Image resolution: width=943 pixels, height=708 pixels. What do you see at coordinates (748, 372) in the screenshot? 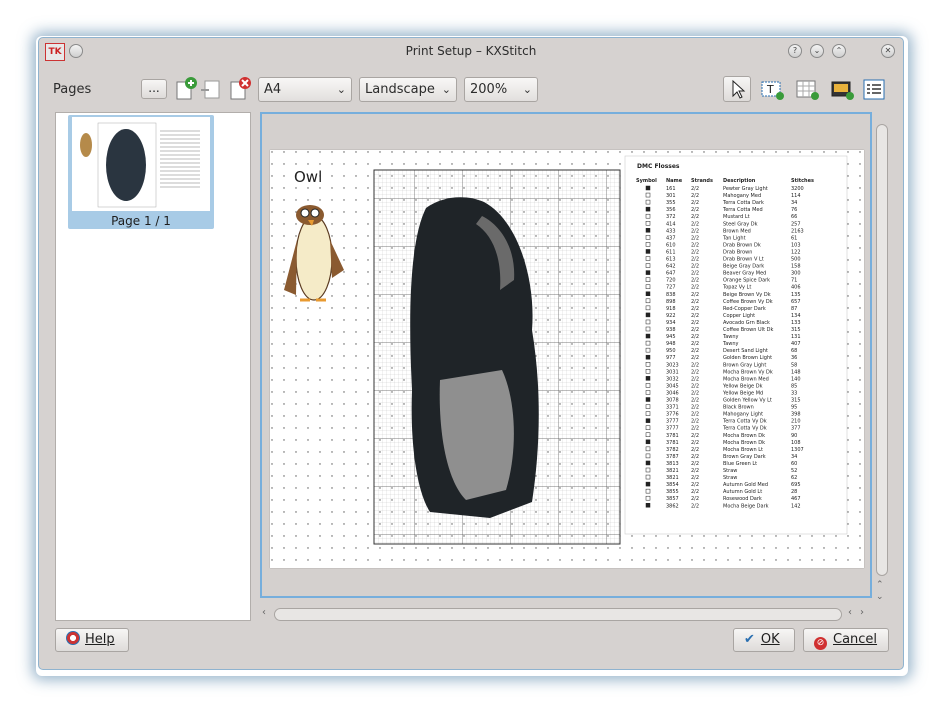
I see `floss-key-cell: Mocha Brown Vy Dk` at bounding box center [748, 372].